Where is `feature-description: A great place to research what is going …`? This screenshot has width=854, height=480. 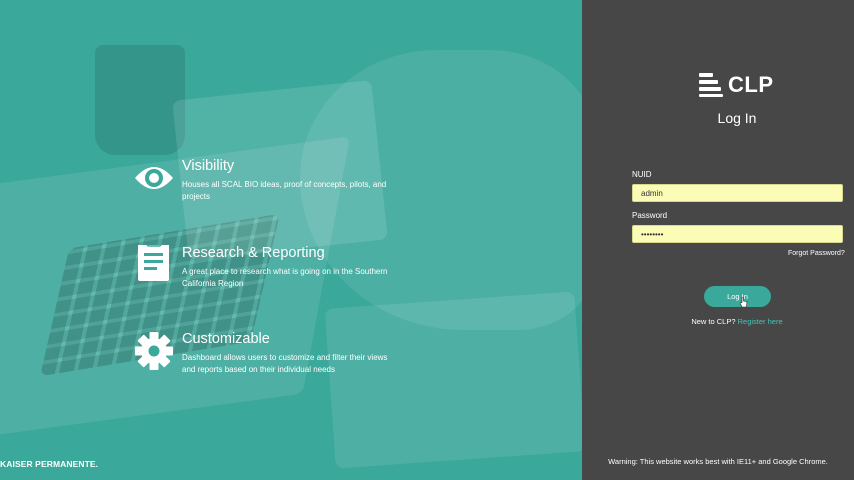
feature-description: A great place to research what is going … is located at coordinates (285, 277).